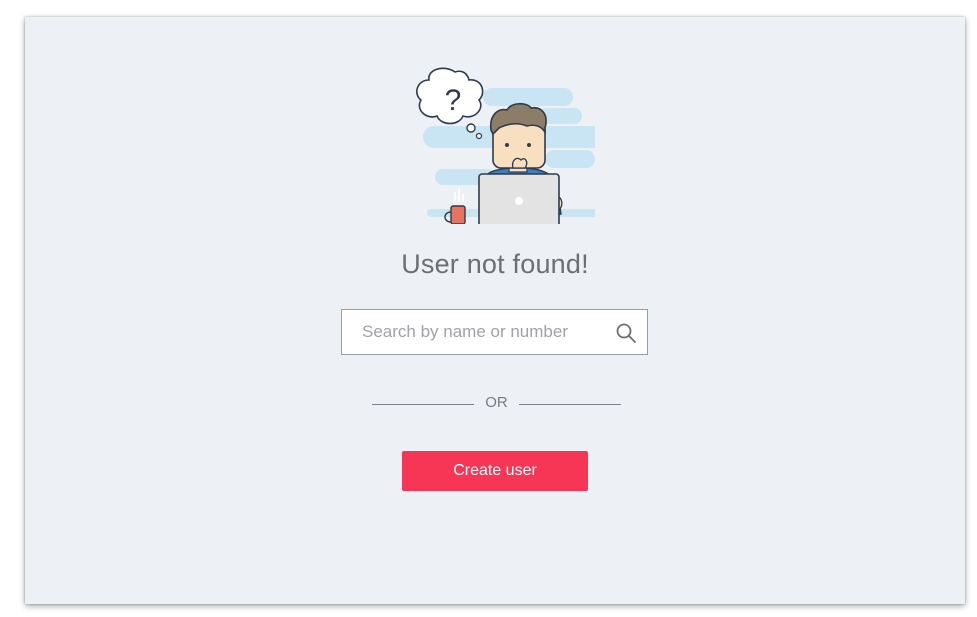 The image size is (977, 617). I want to click on create-user-button: Create user, so click(495, 471).